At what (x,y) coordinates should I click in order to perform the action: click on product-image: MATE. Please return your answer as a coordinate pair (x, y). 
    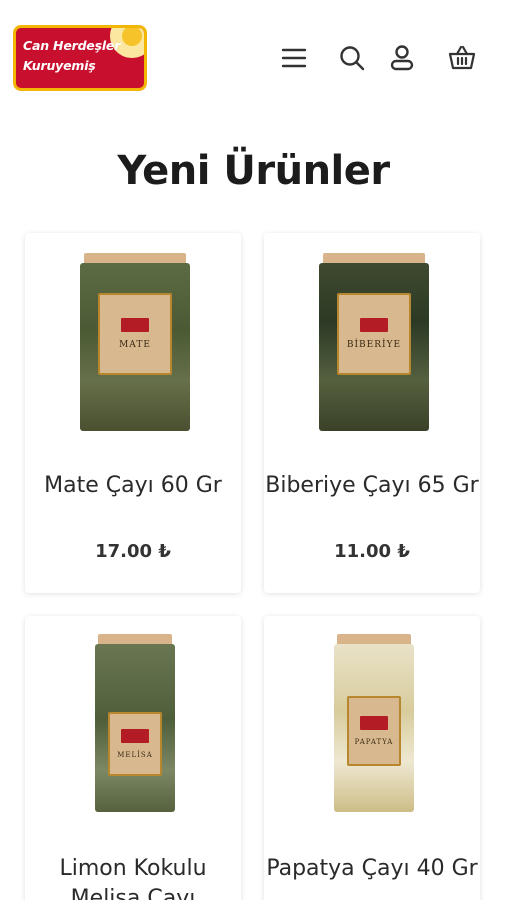
    Looking at the image, I should click on (135, 345).